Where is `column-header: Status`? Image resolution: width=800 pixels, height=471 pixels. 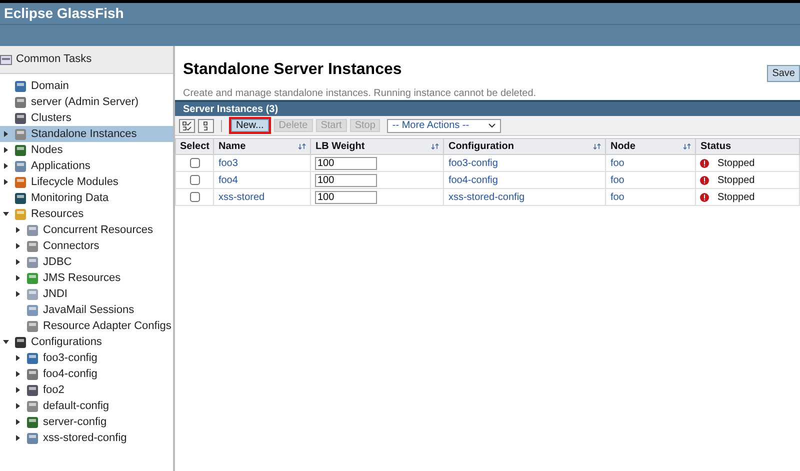 column-header: Status is located at coordinates (748, 146).